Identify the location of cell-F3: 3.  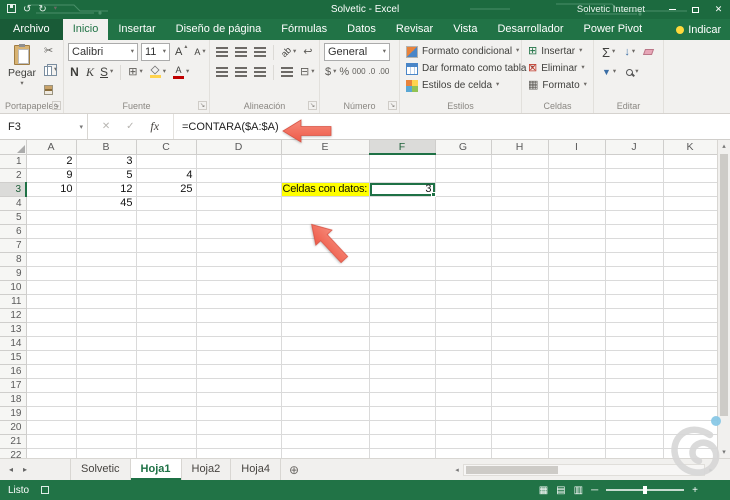
(402, 189).